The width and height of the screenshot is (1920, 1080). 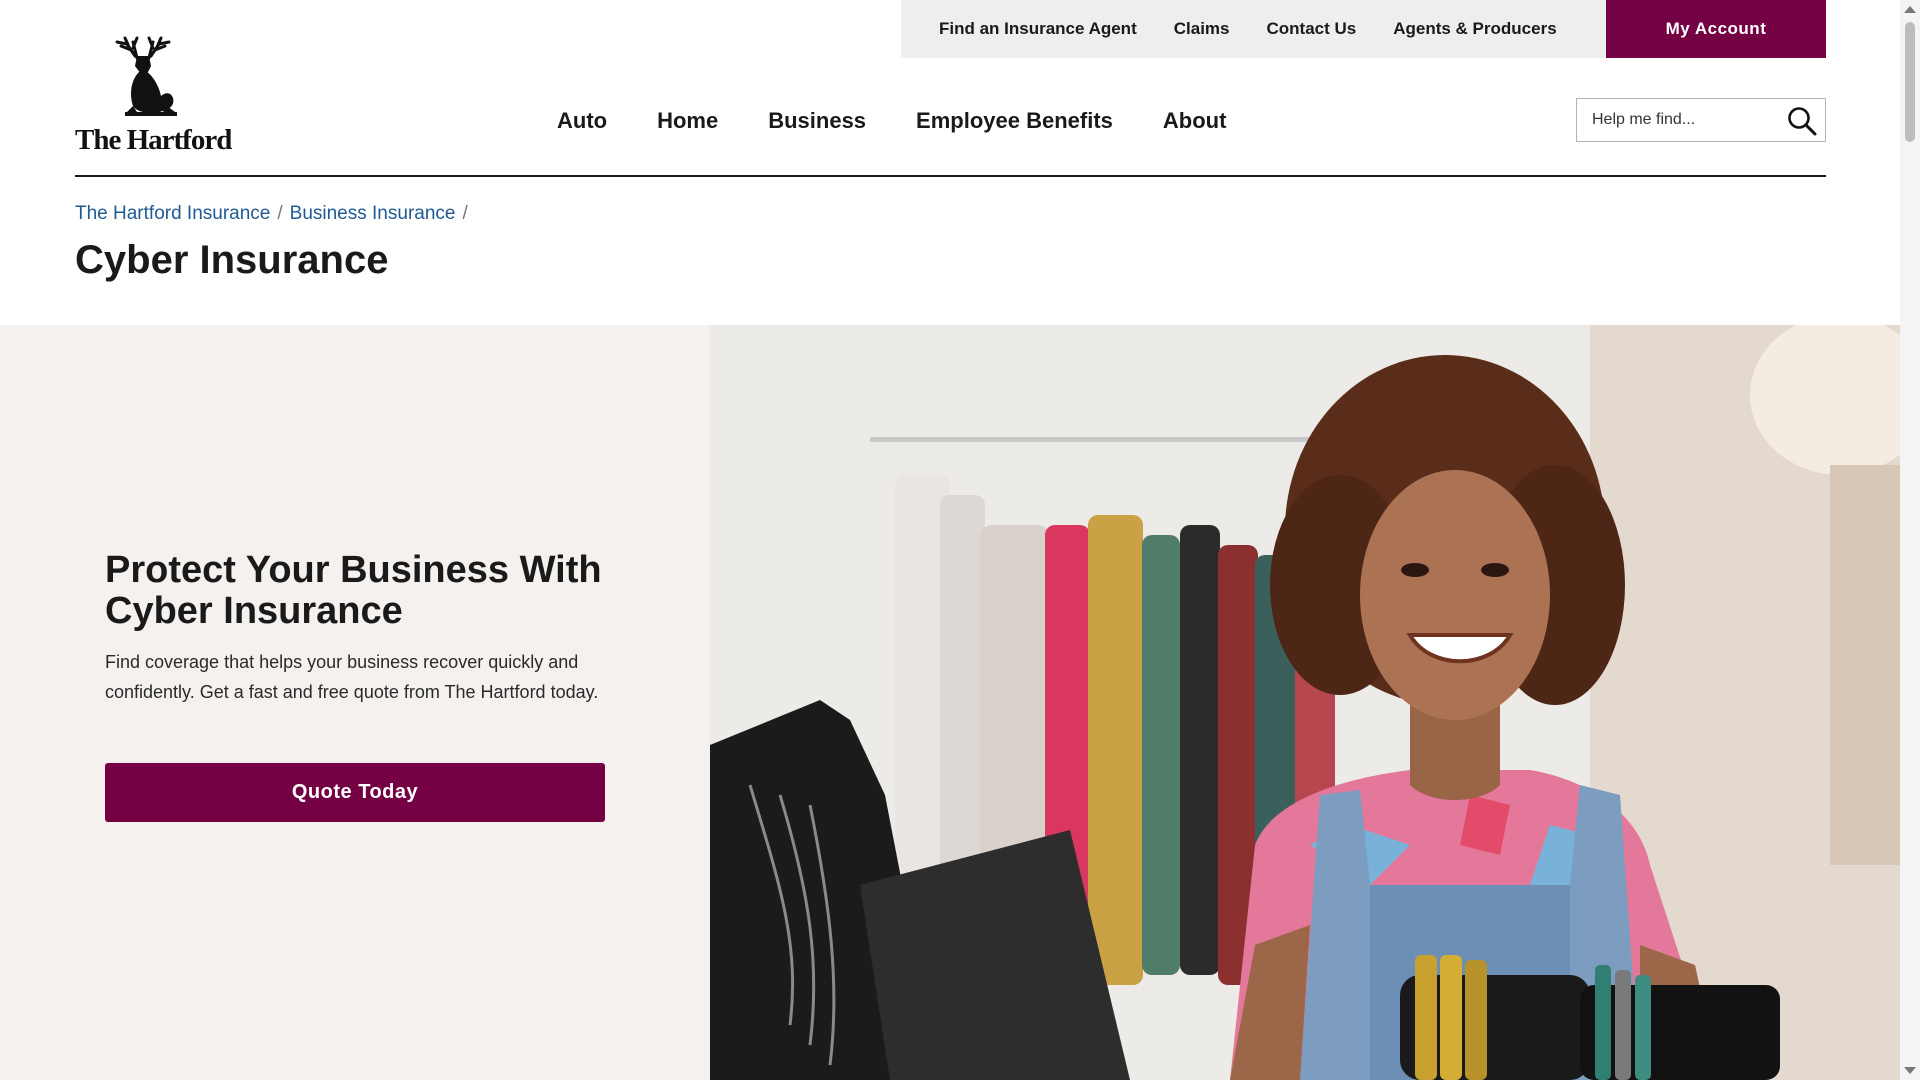 What do you see at coordinates (232, 260) in the screenshot?
I see `page-title: Cyber Insurance` at bounding box center [232, 260].